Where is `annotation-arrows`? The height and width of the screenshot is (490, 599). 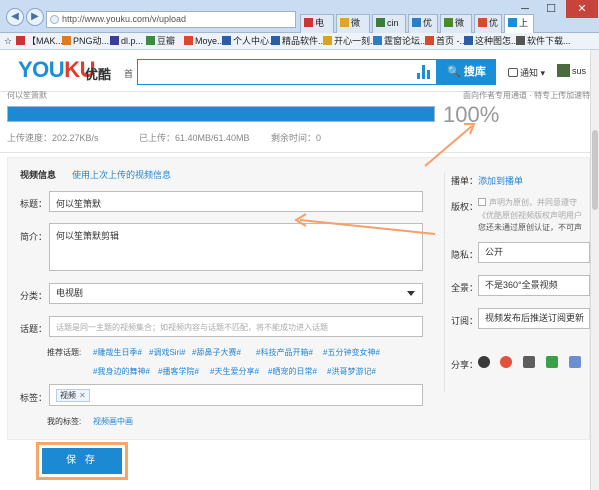 annotation-arrows is located at coordinates (385, 179).